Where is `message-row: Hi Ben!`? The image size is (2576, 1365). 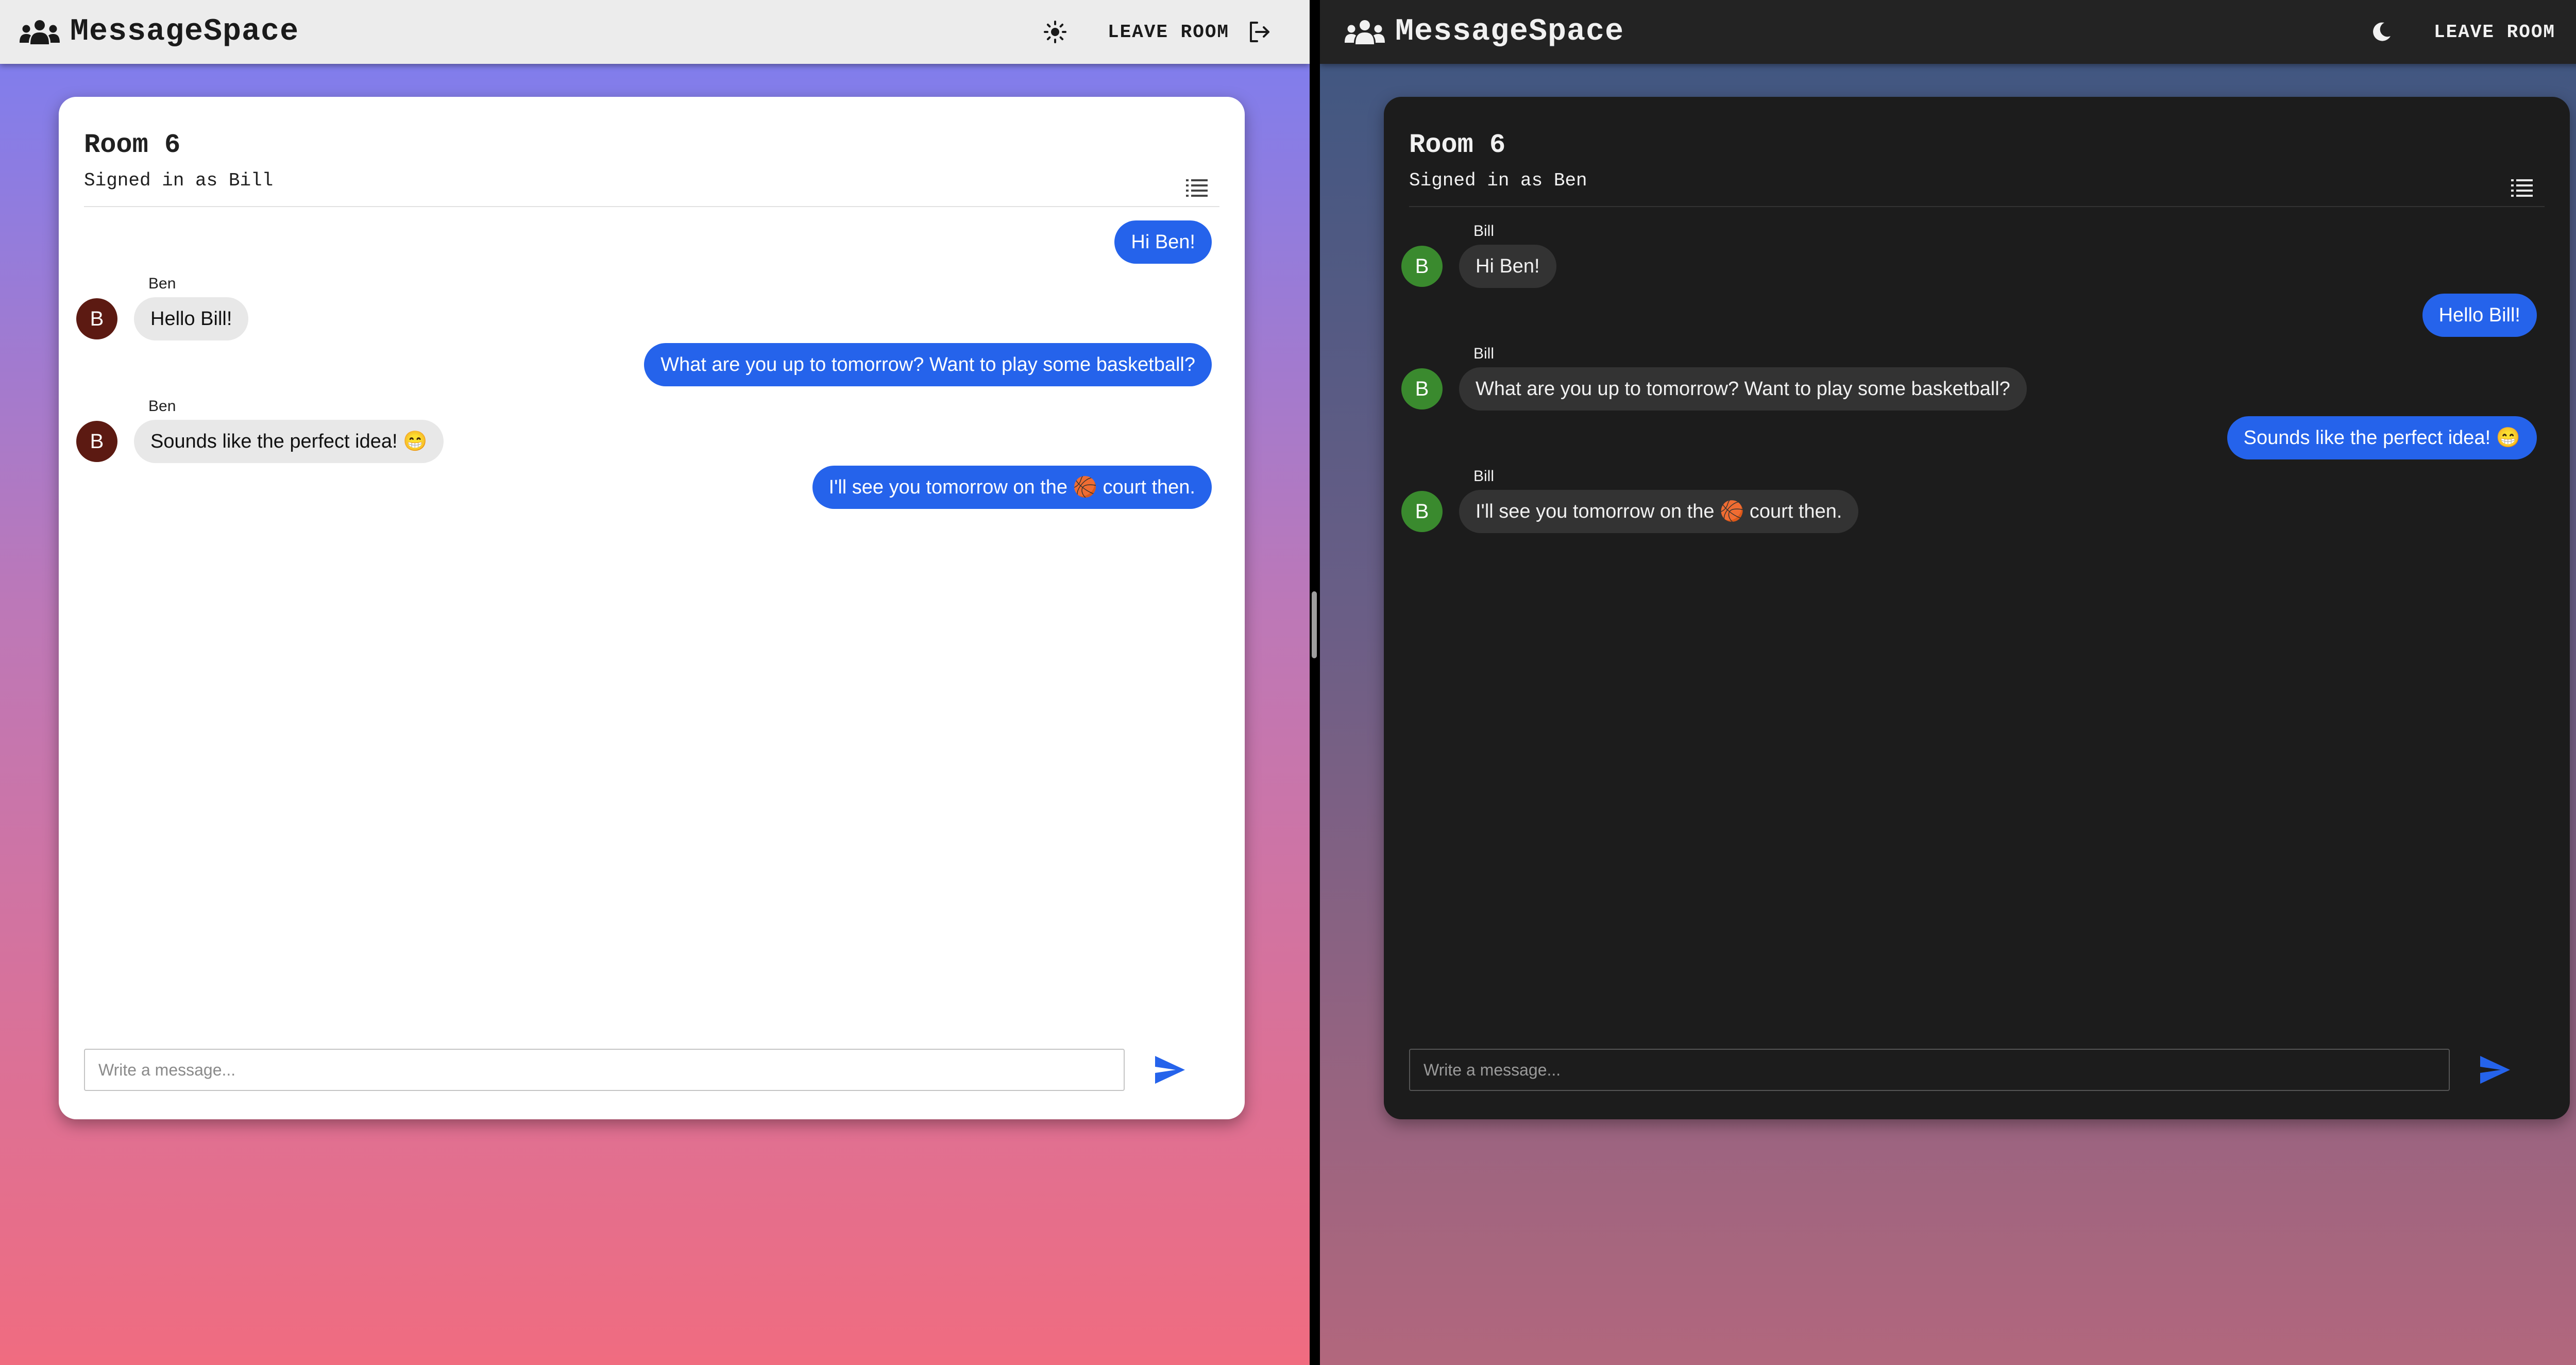
message-row: Hi Ben! is located at coordinates (1163, 242).